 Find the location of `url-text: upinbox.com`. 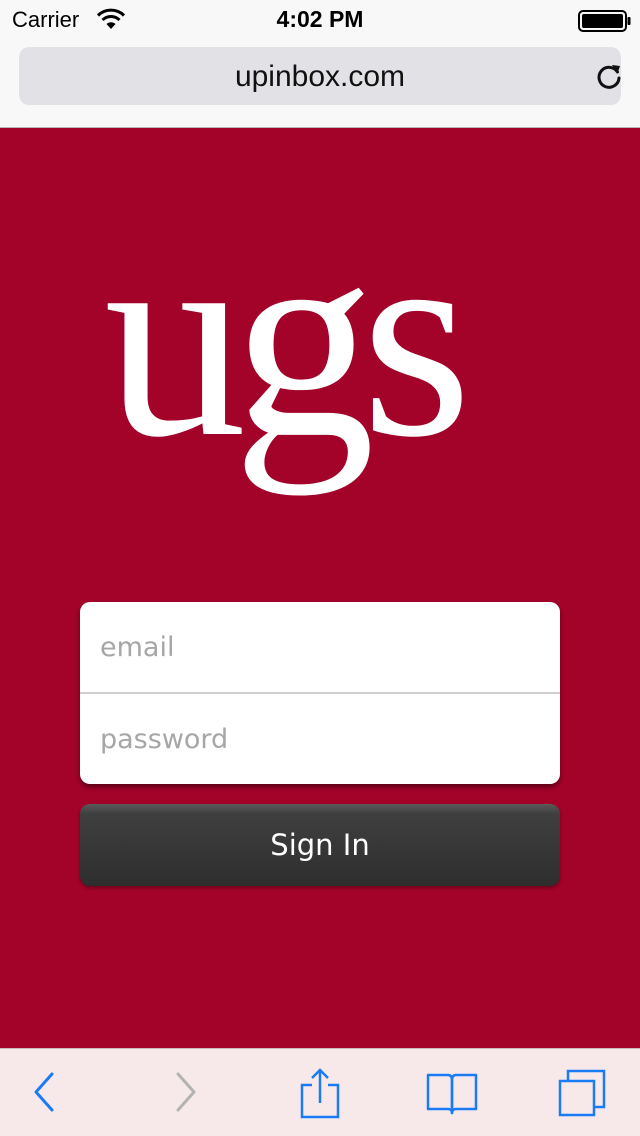

url-text: upinbox.com is located at coordinates (320, 76).